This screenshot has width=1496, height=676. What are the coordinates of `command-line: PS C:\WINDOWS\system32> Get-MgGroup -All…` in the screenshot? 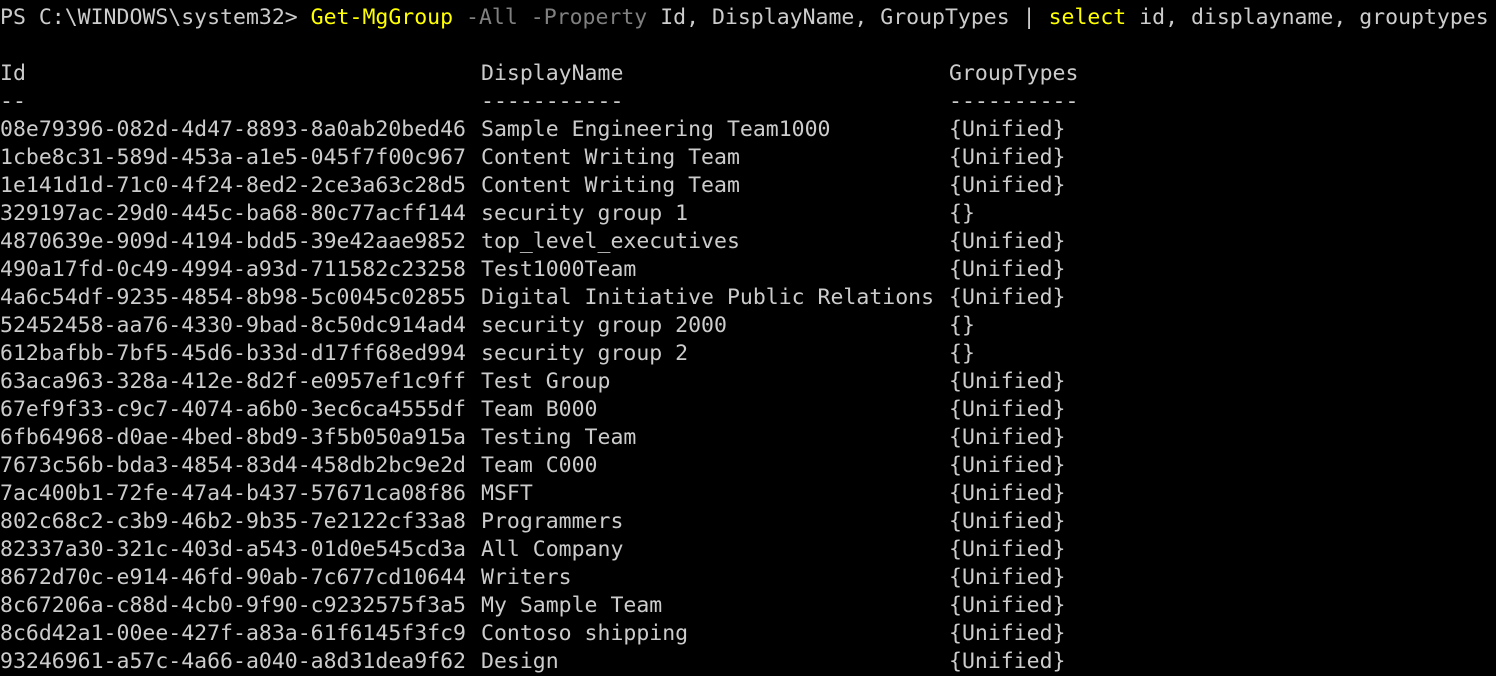 It's located at (748, 18).